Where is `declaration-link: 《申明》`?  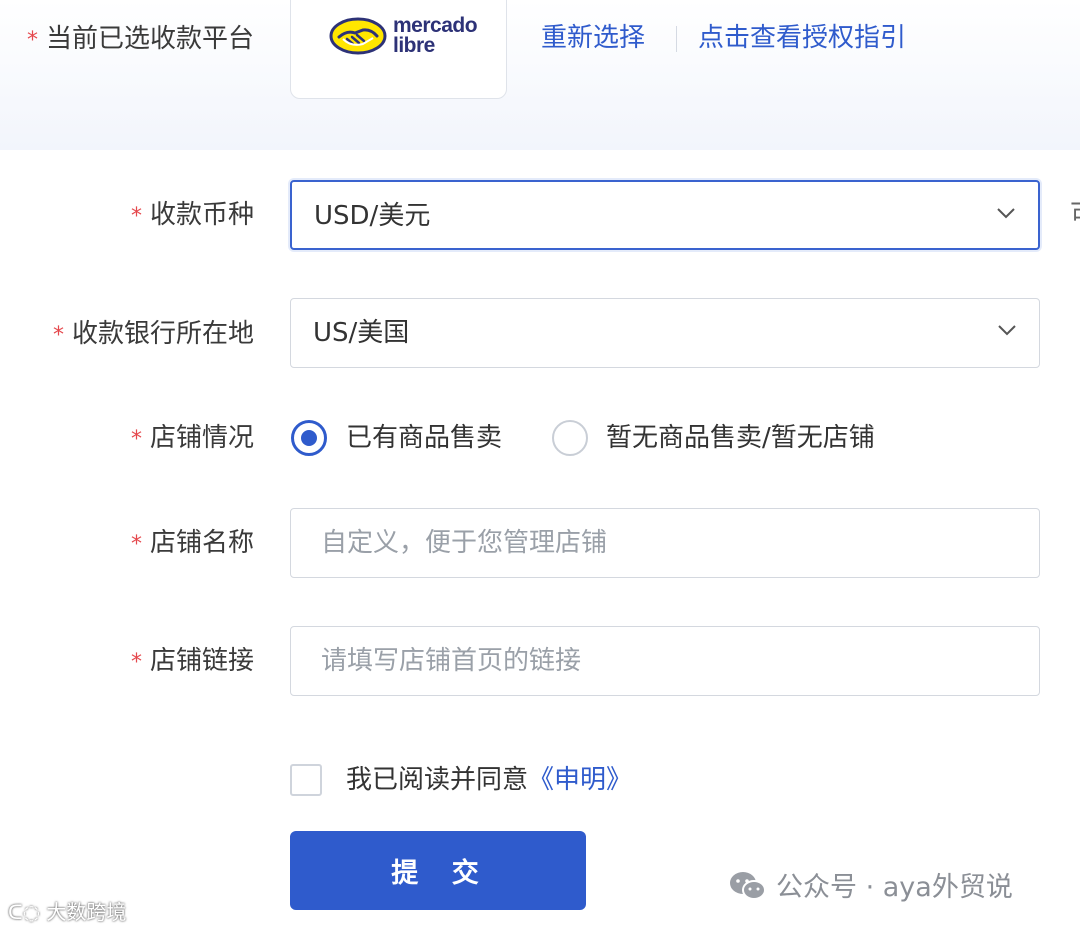
declaration-link: 《申明》 is located at coordinates (580, 780).